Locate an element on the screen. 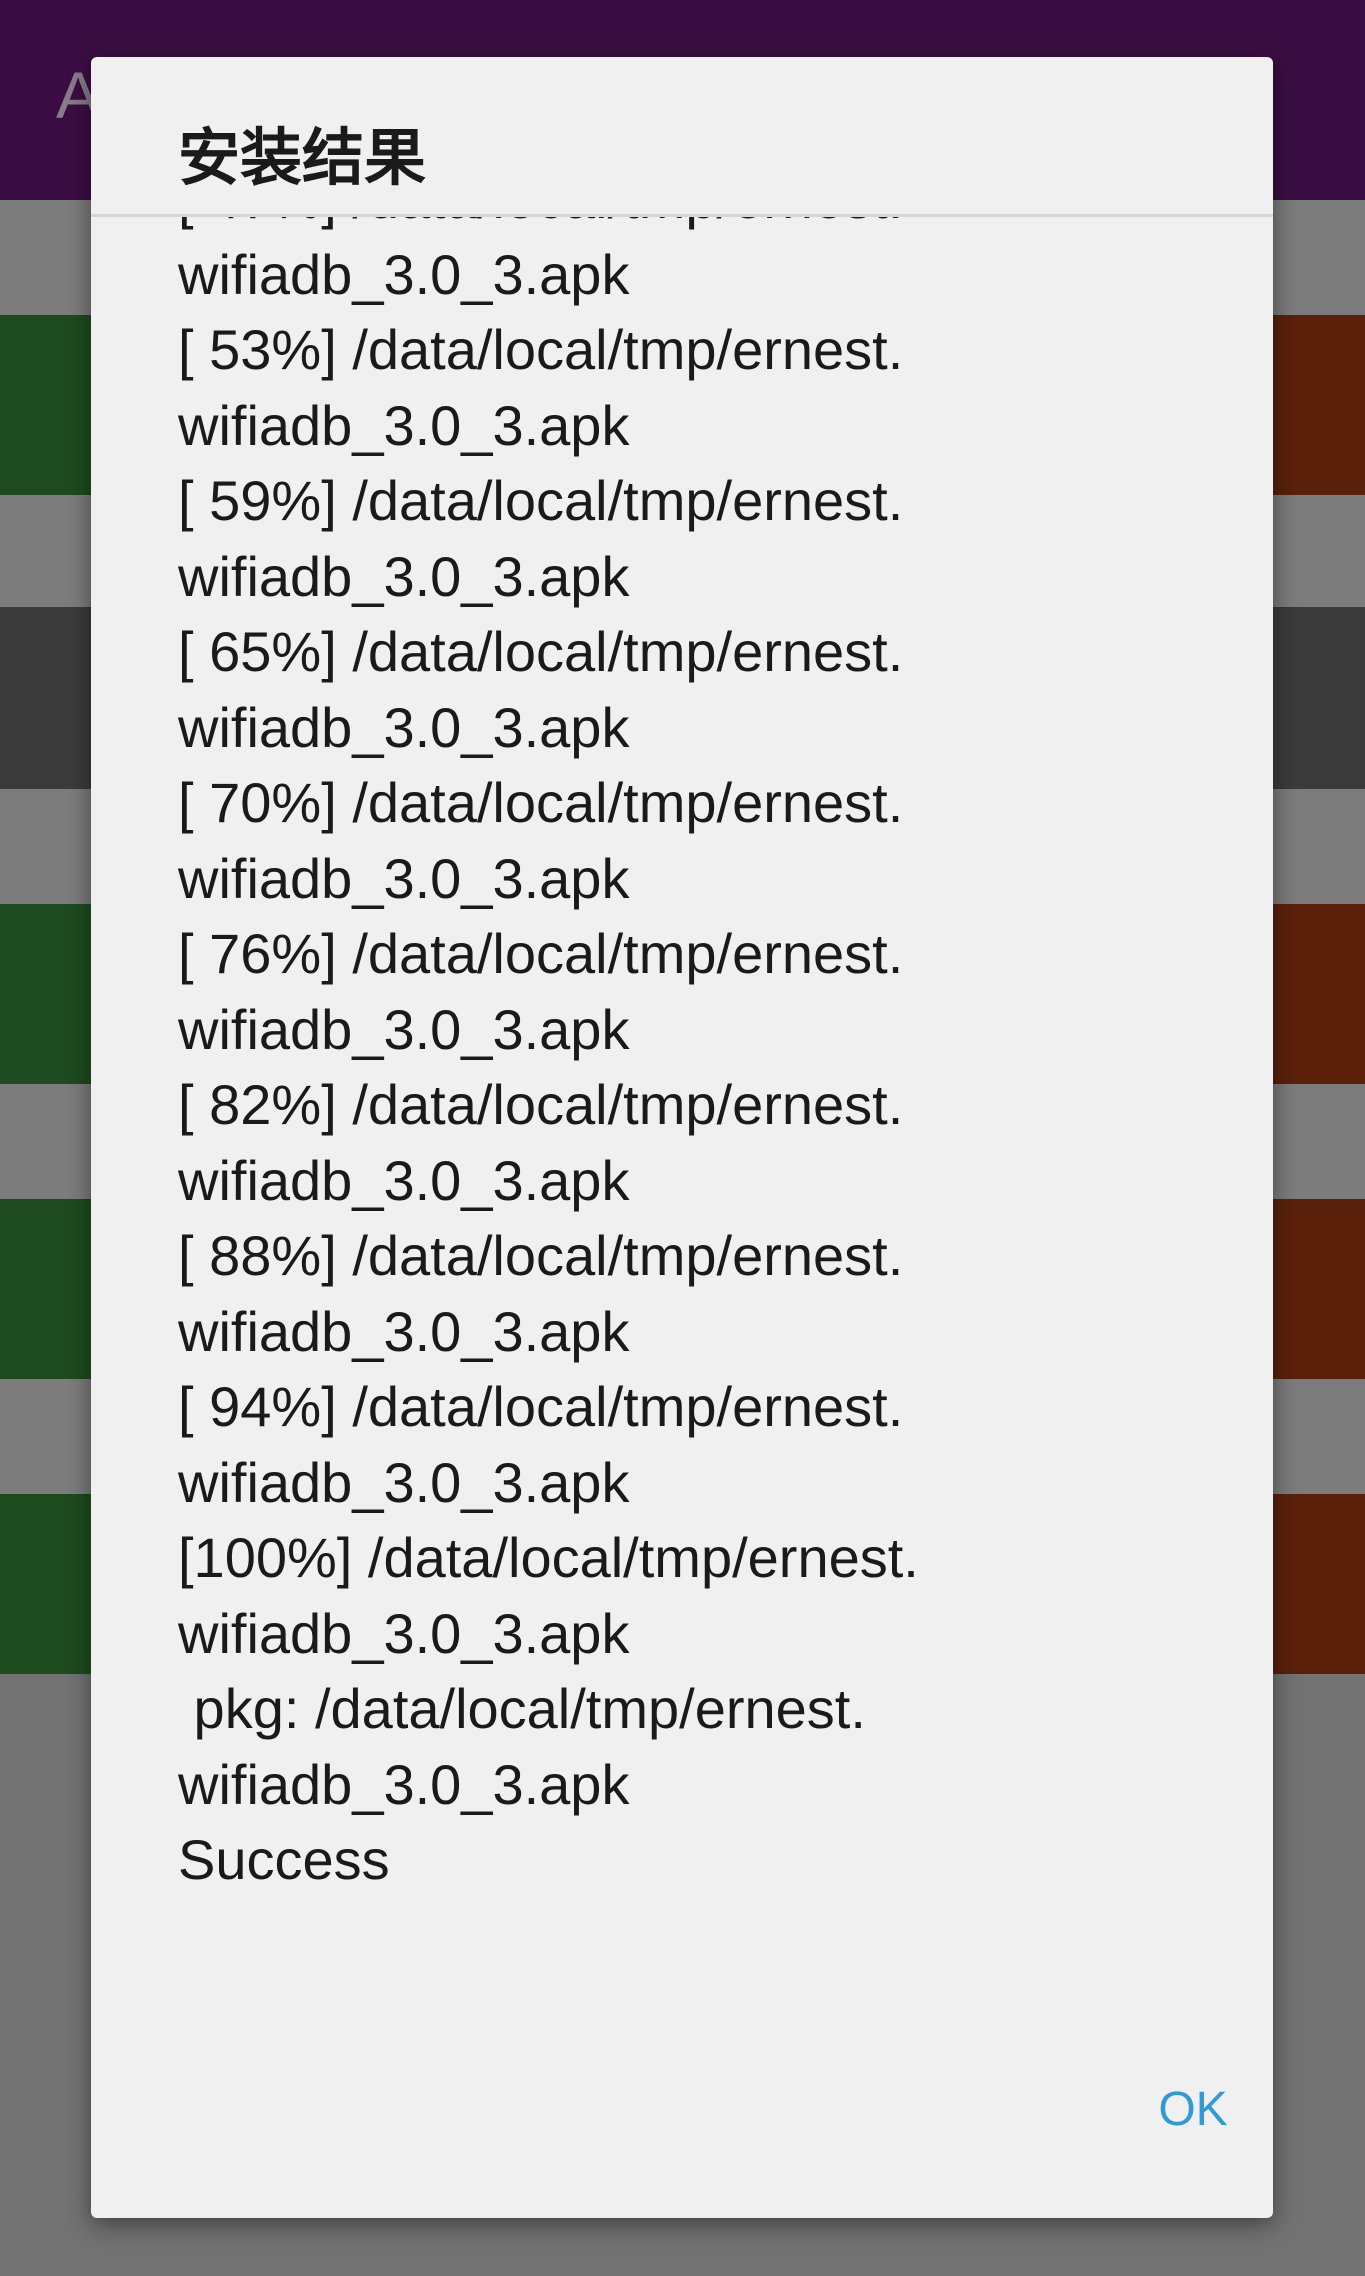 The width and height of the screenshot is (1365, 2276). log-line: [ 59%] /data/local/tmp/ernest. is located at coordinates (541, 500).